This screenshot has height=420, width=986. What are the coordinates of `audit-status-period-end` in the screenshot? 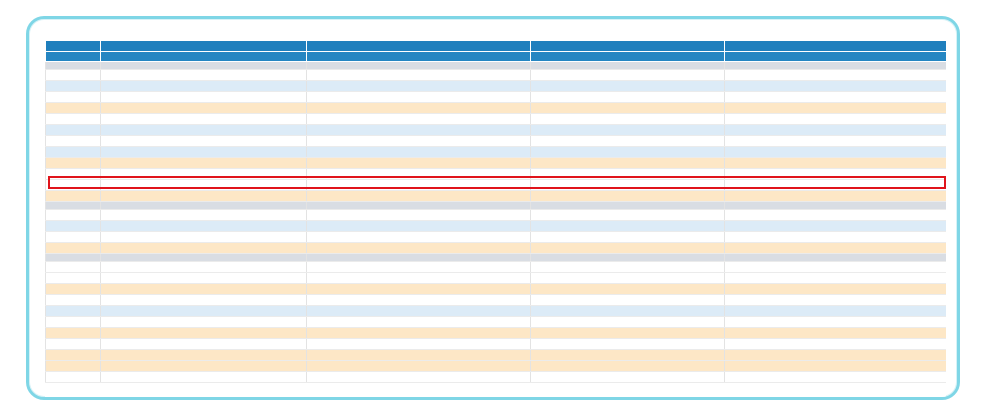 It's located at (627, 56).